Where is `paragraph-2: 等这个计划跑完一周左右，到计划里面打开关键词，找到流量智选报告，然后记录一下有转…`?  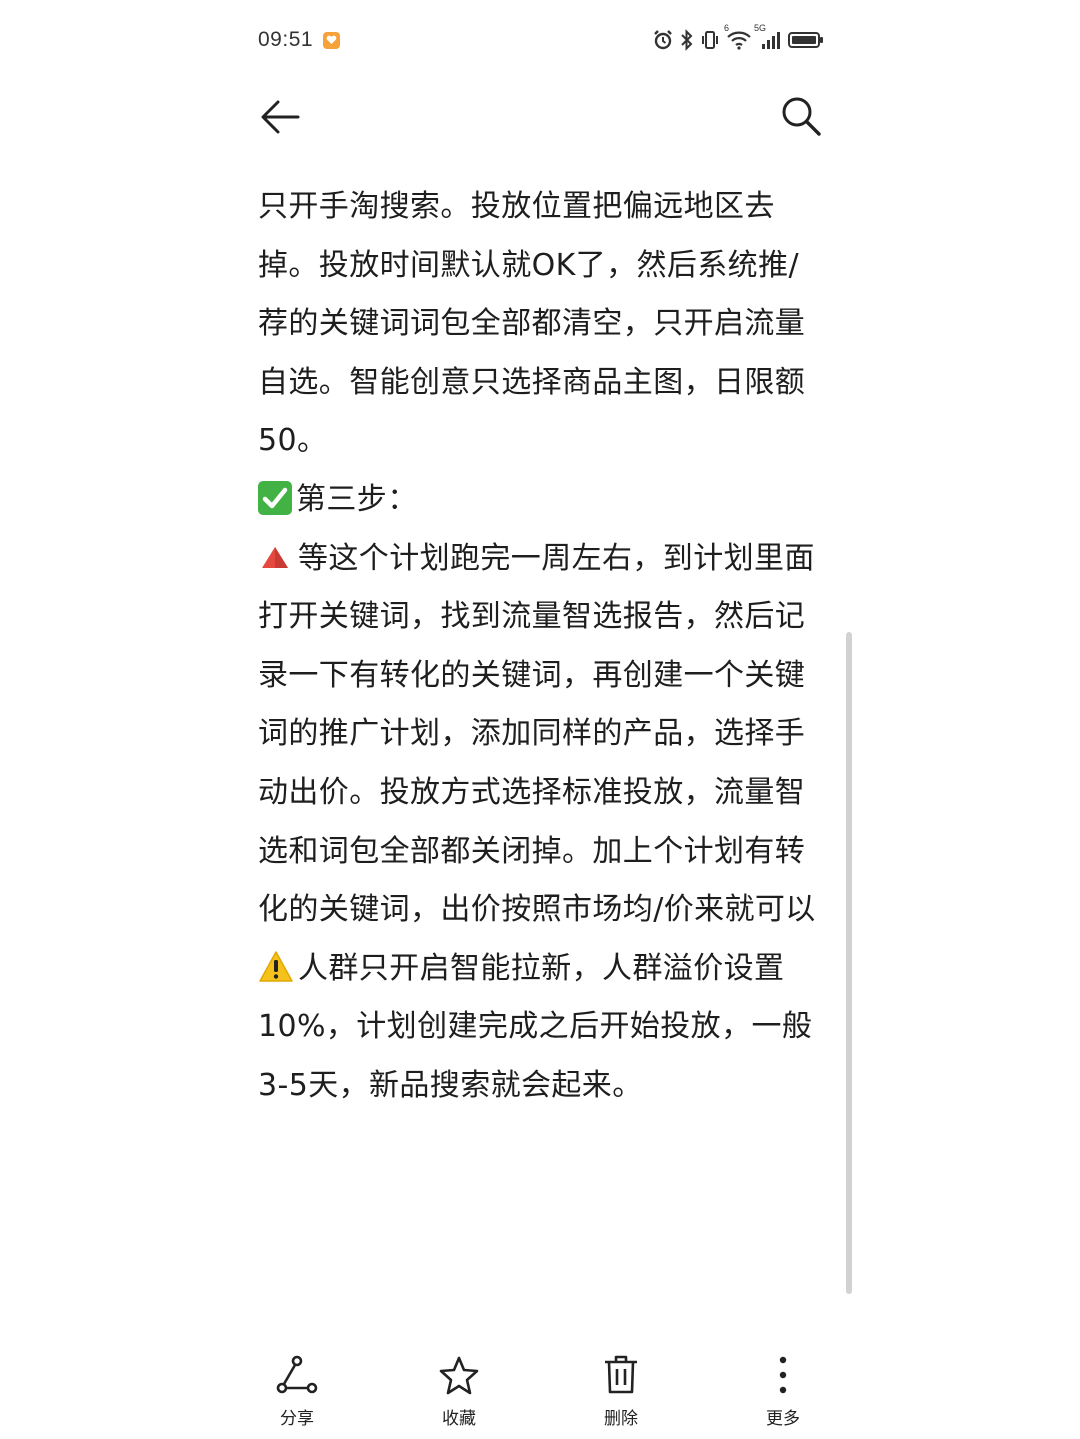 paragraph-2: 等这个计划跑完一周左右，到计划里面打开关键词，找到流量智选报告，然后记录一下有转… is located at coordinates (537, 734).